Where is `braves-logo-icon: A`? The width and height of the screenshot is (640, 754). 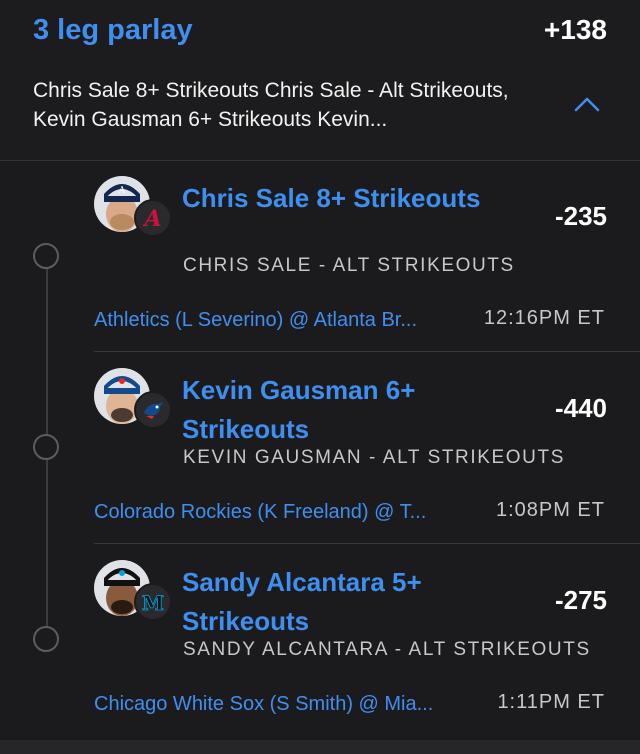 braves-logo-icon: A is located at coordinates (153, 218).